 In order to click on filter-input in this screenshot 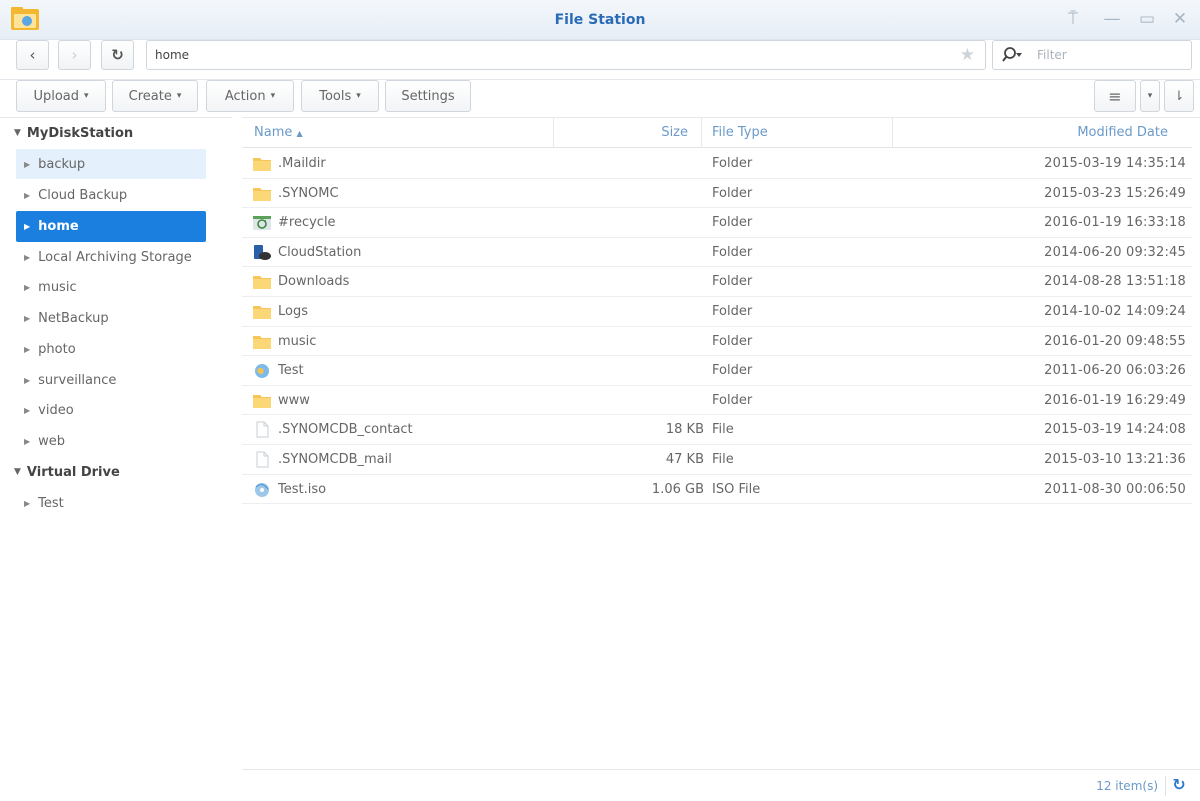, I will do `click(1112, 55)`.